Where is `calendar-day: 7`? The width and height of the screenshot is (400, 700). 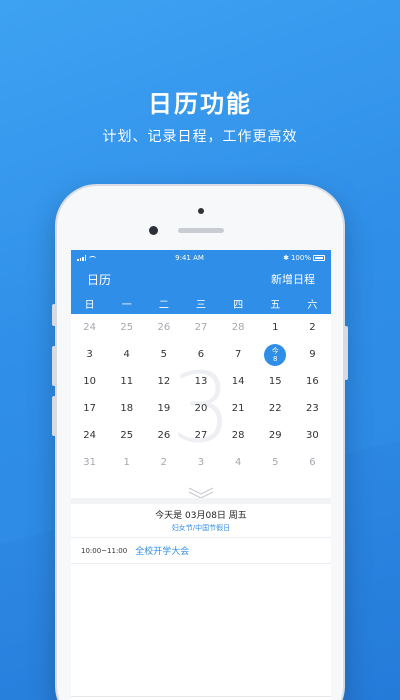
calendar-day: 7 is located at coordinates (238, 354).